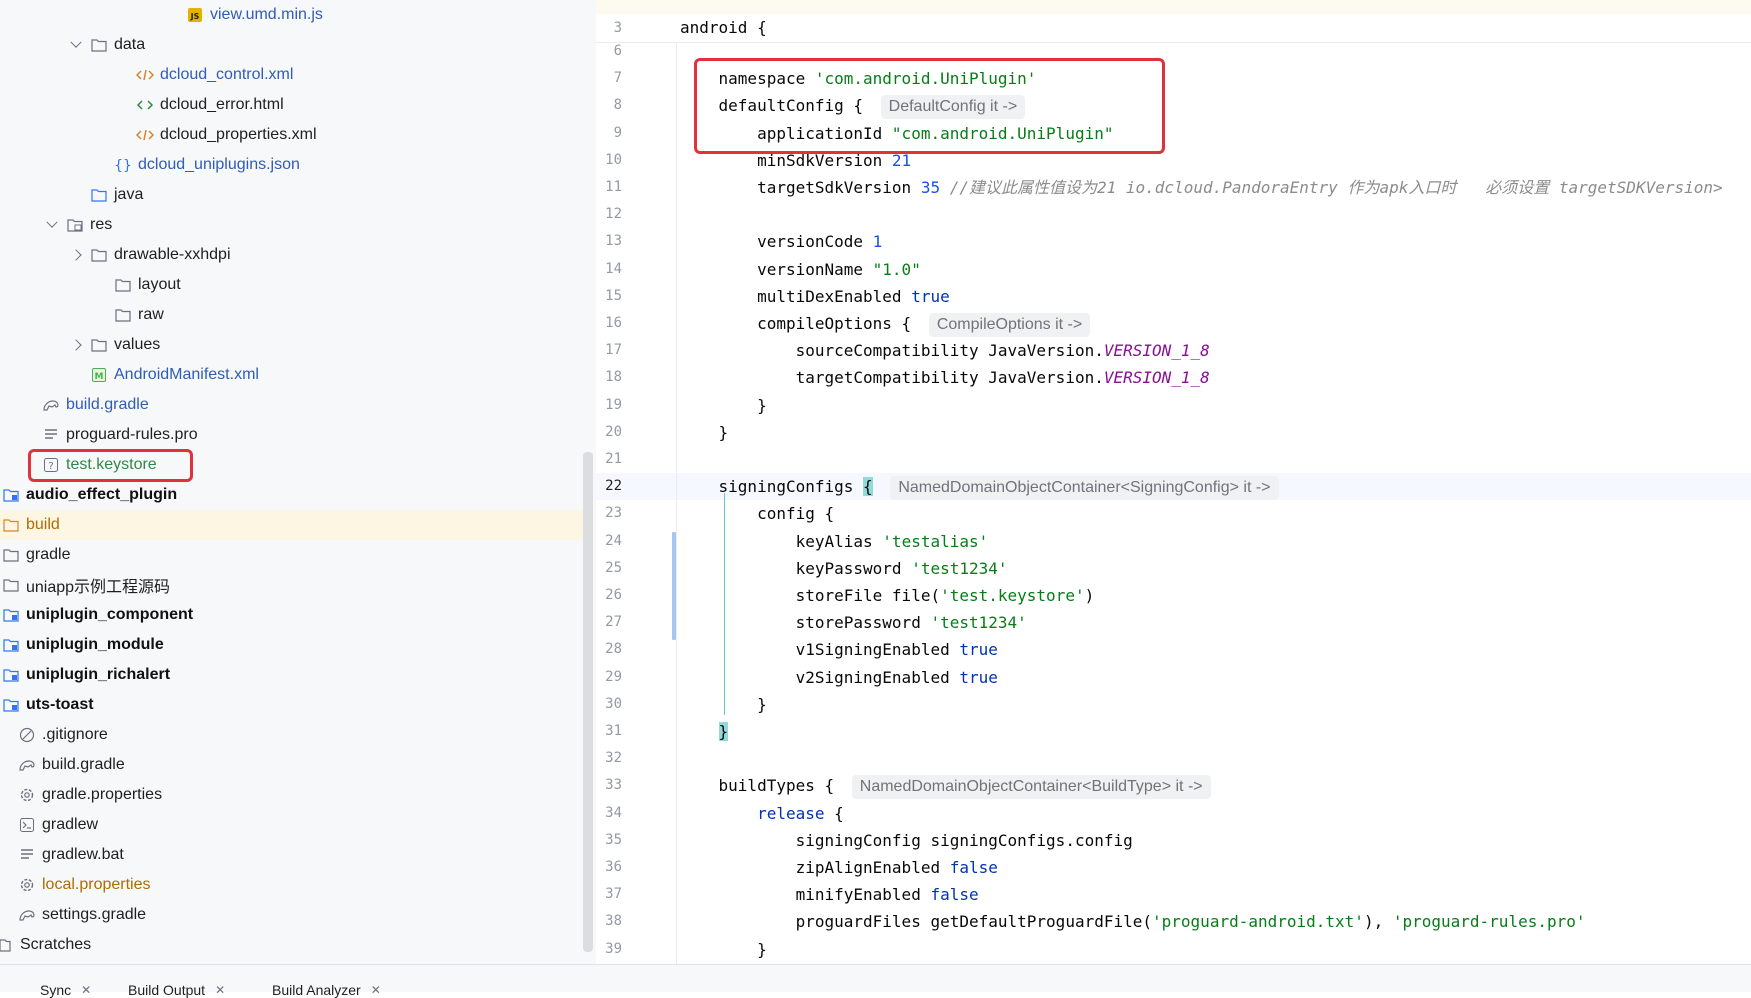  I want to click on tree-item: M AndroidManifest.xml, so click(292, 375).